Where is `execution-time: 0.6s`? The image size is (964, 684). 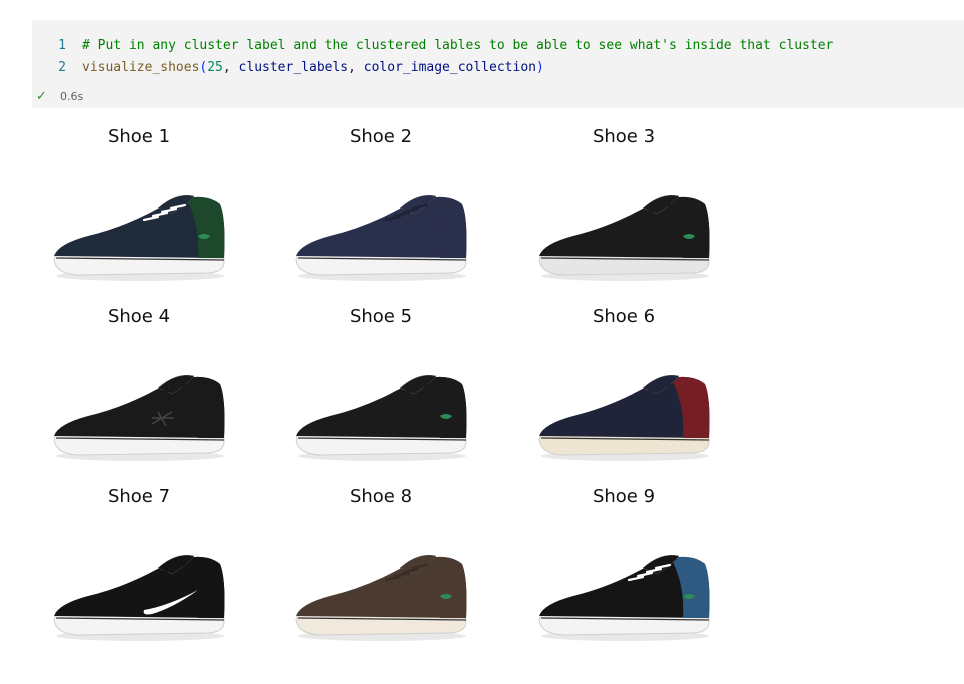 execution-time: 0.6s is located at coordinates (72, 96).